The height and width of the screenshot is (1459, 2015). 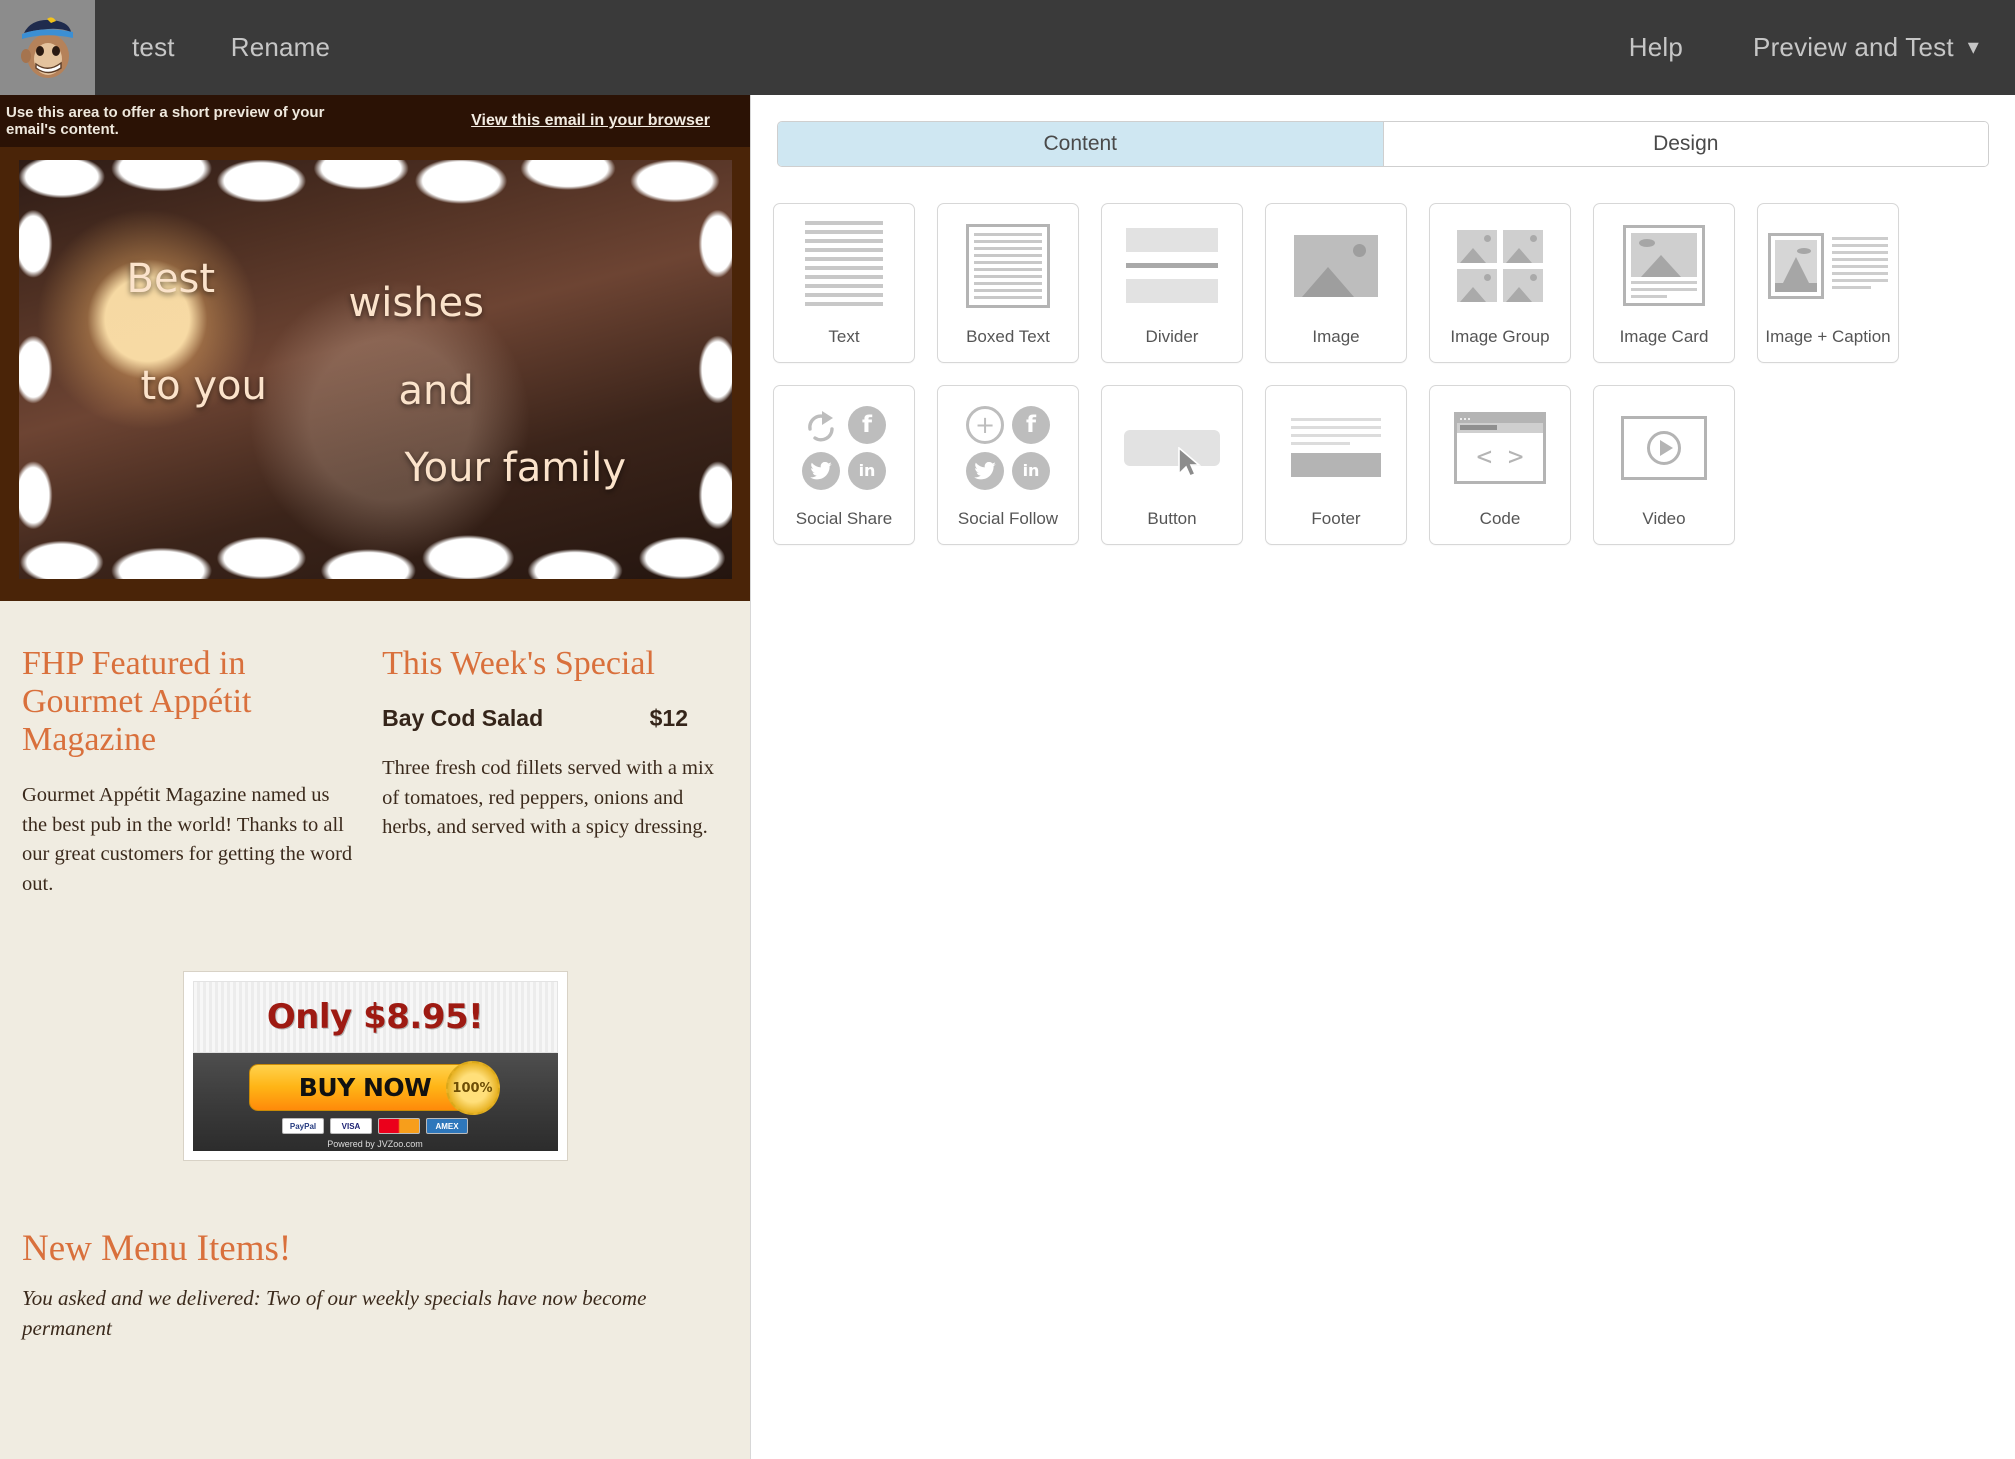 I want to click on tab-content: Content, so click(x=1080, y=144).